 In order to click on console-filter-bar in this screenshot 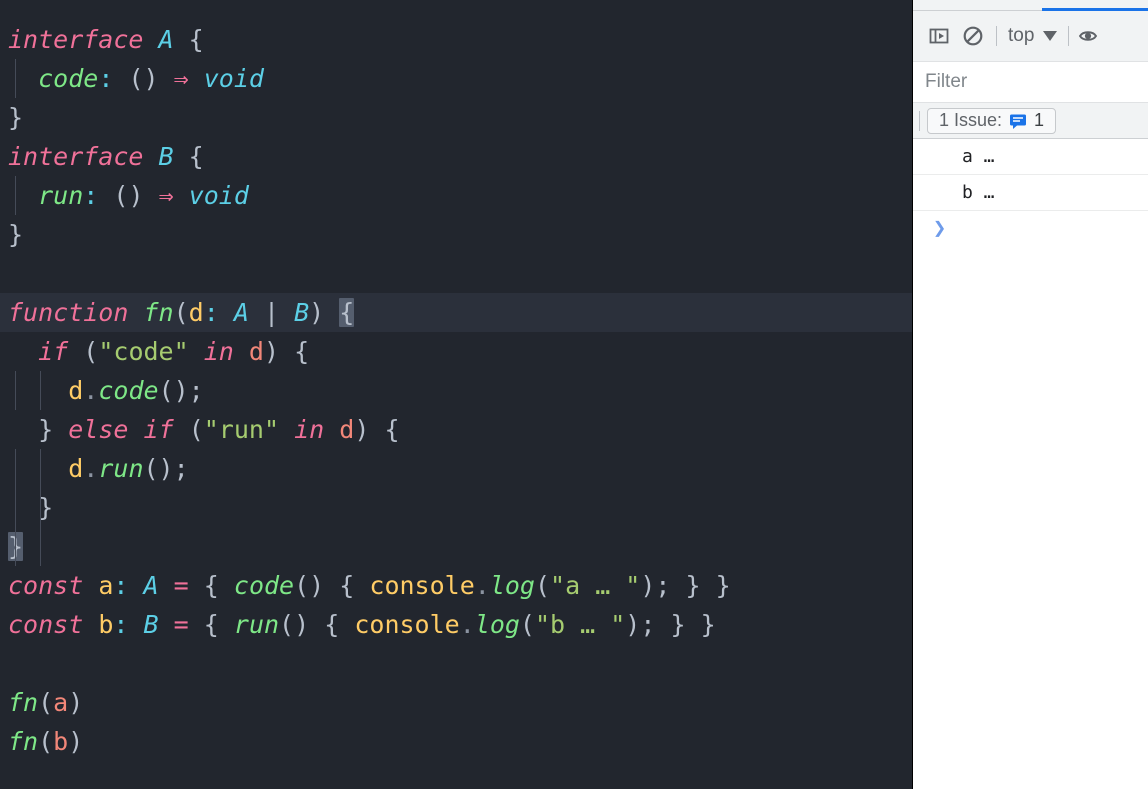, I will do `click(1030, 82)`.